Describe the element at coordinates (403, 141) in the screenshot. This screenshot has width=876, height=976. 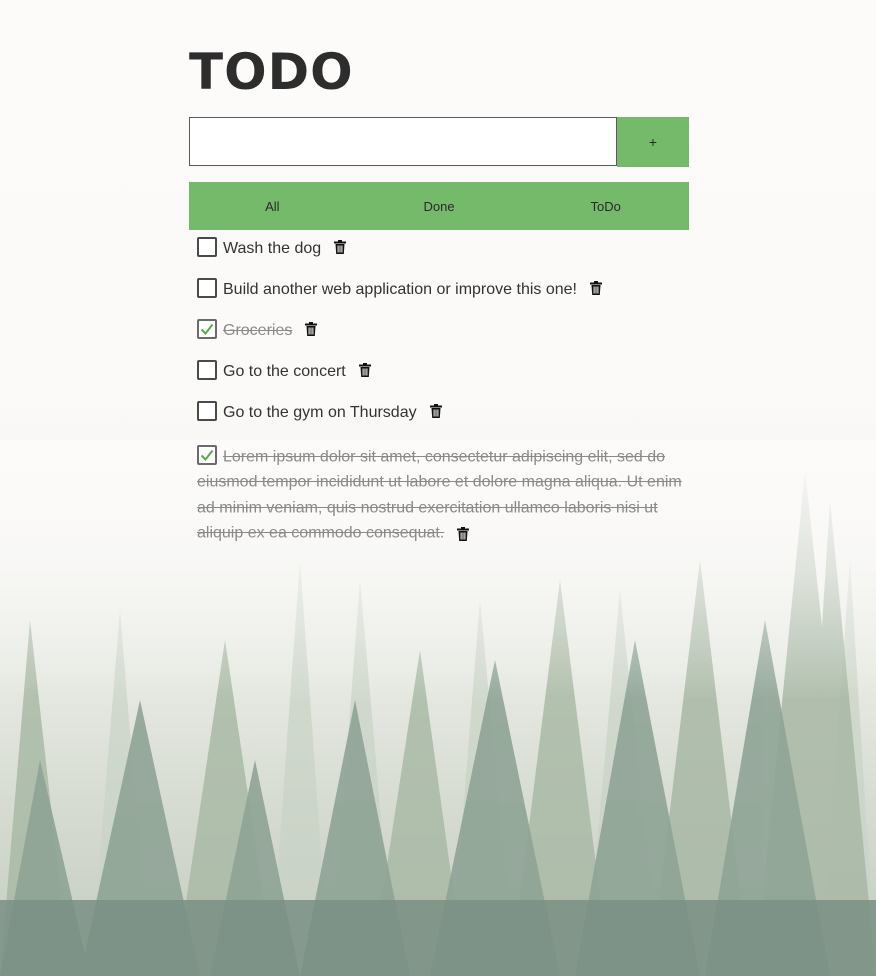
I see `new-todo-input` at that location.